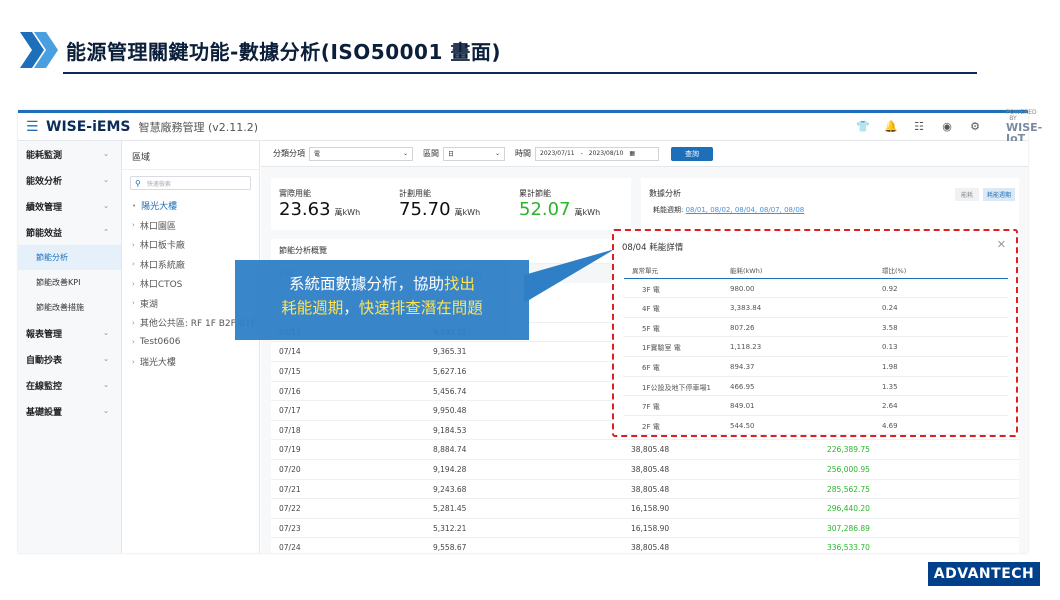 The height and width of the screenshot is (600, 1060). I want to click on popup-cell: 2F 電, so click(651, 426).